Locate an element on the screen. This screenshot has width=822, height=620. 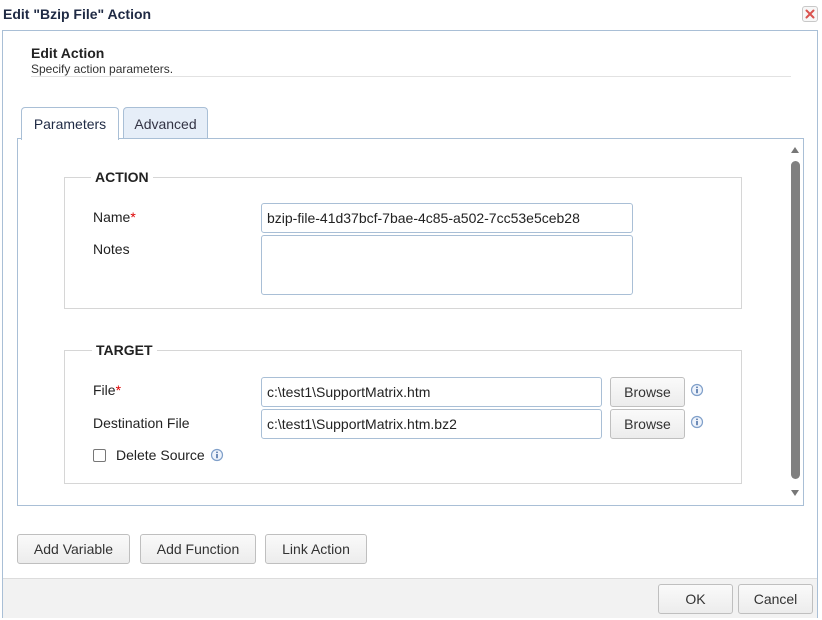
name-label: Name* is located at coordinates (114, 217).